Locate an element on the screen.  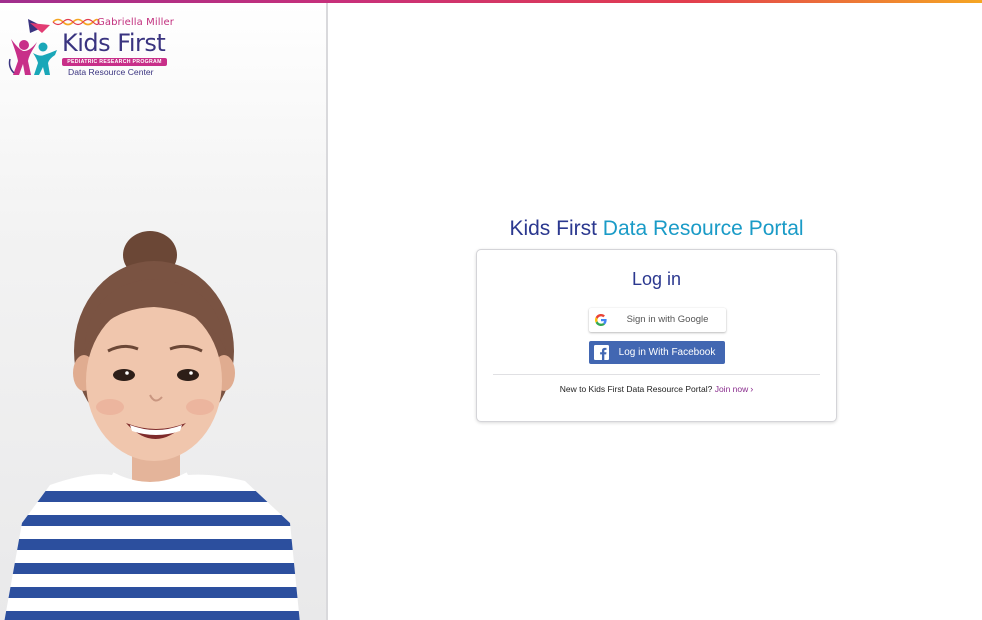
portal-title-part1: Kids First is located at coordinates (553, 228).